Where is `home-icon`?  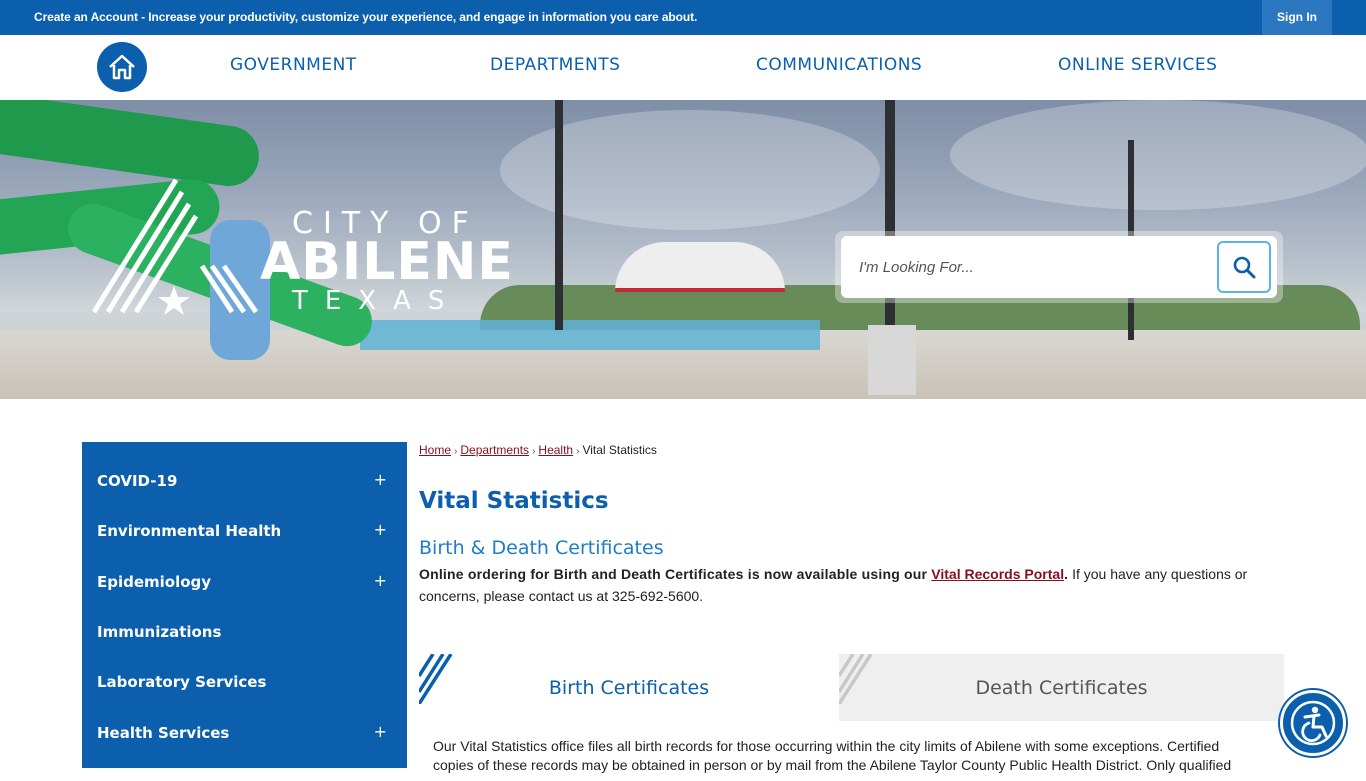
home-icon is located at coordinates (122, 67).